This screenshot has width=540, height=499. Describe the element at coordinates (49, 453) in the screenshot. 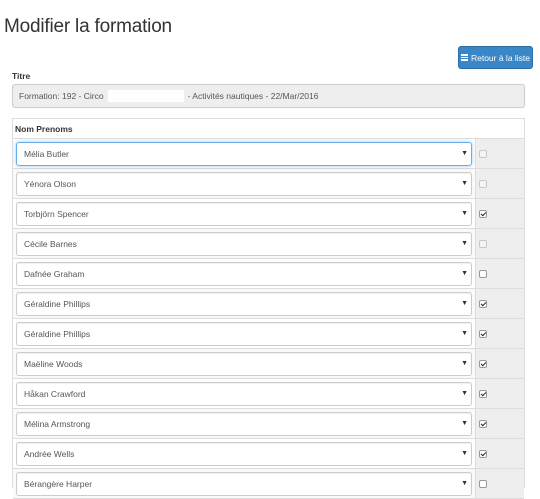

I see `participant-name: Andrée Wells` at that location.